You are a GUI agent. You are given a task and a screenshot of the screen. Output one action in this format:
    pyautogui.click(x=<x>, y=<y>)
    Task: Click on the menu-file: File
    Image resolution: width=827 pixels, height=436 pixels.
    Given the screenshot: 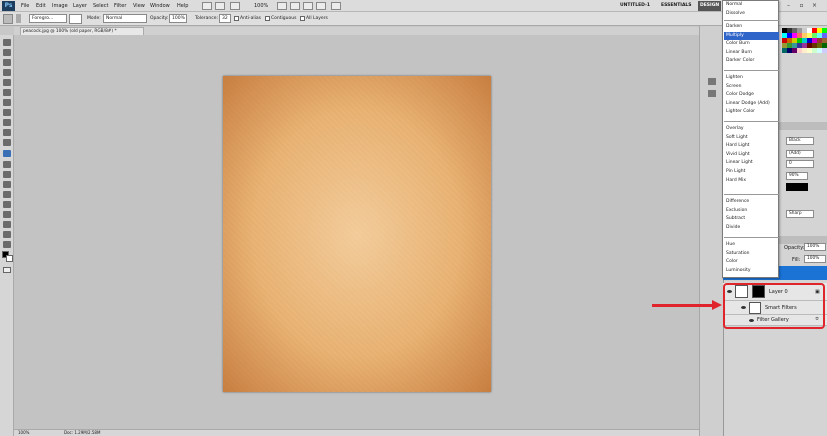 What is the action you would take?
    pyautogui.click(x=25, y=6)
    